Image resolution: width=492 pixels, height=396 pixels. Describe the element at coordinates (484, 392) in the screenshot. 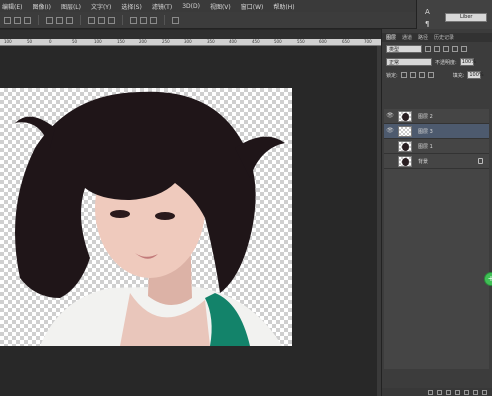

I see `trash-icon` at that location.